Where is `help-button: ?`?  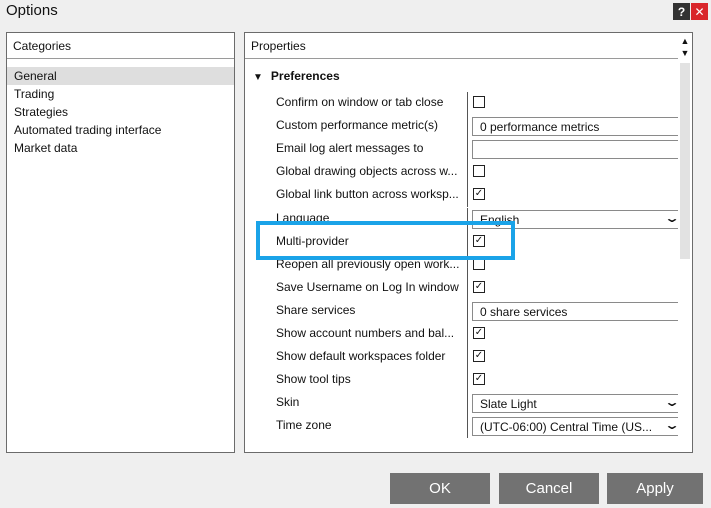
help-button: ? is located at coordinates (681, 11).